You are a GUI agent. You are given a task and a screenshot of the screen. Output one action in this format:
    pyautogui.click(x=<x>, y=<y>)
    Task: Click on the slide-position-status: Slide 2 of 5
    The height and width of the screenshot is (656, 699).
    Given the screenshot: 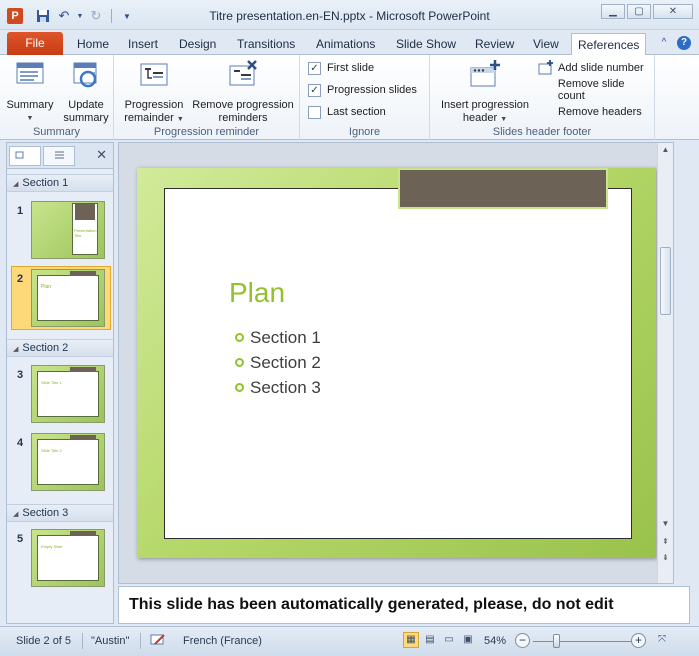 What is the action you would take?
    pyautogui.click(x=44, y=641)
    